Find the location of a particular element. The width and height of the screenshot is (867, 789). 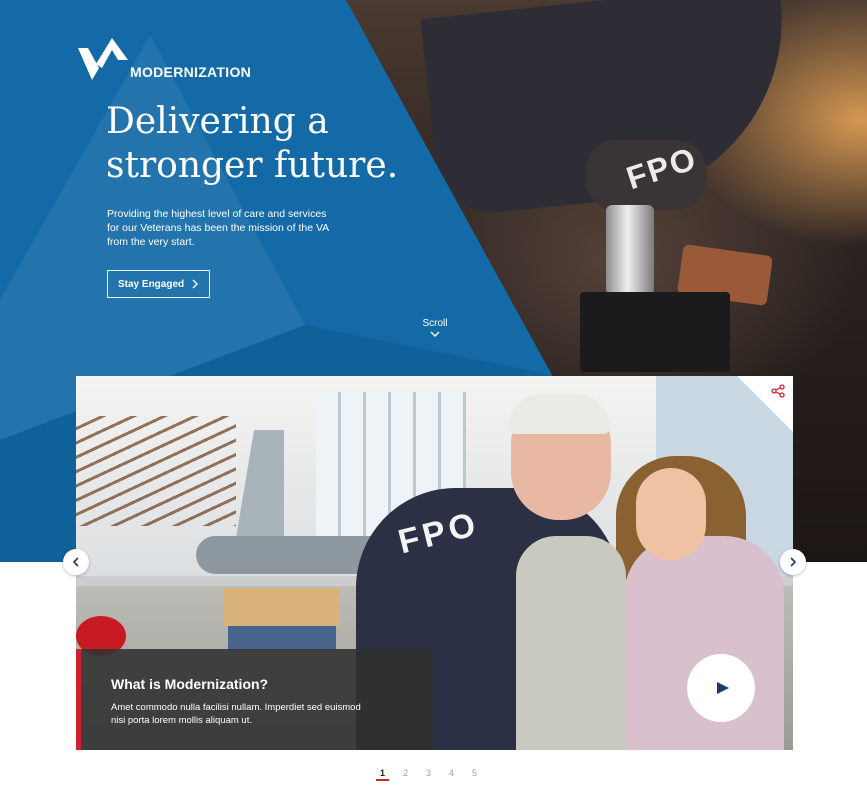

slide-photo-display-table is located at coordinates (282, 607).